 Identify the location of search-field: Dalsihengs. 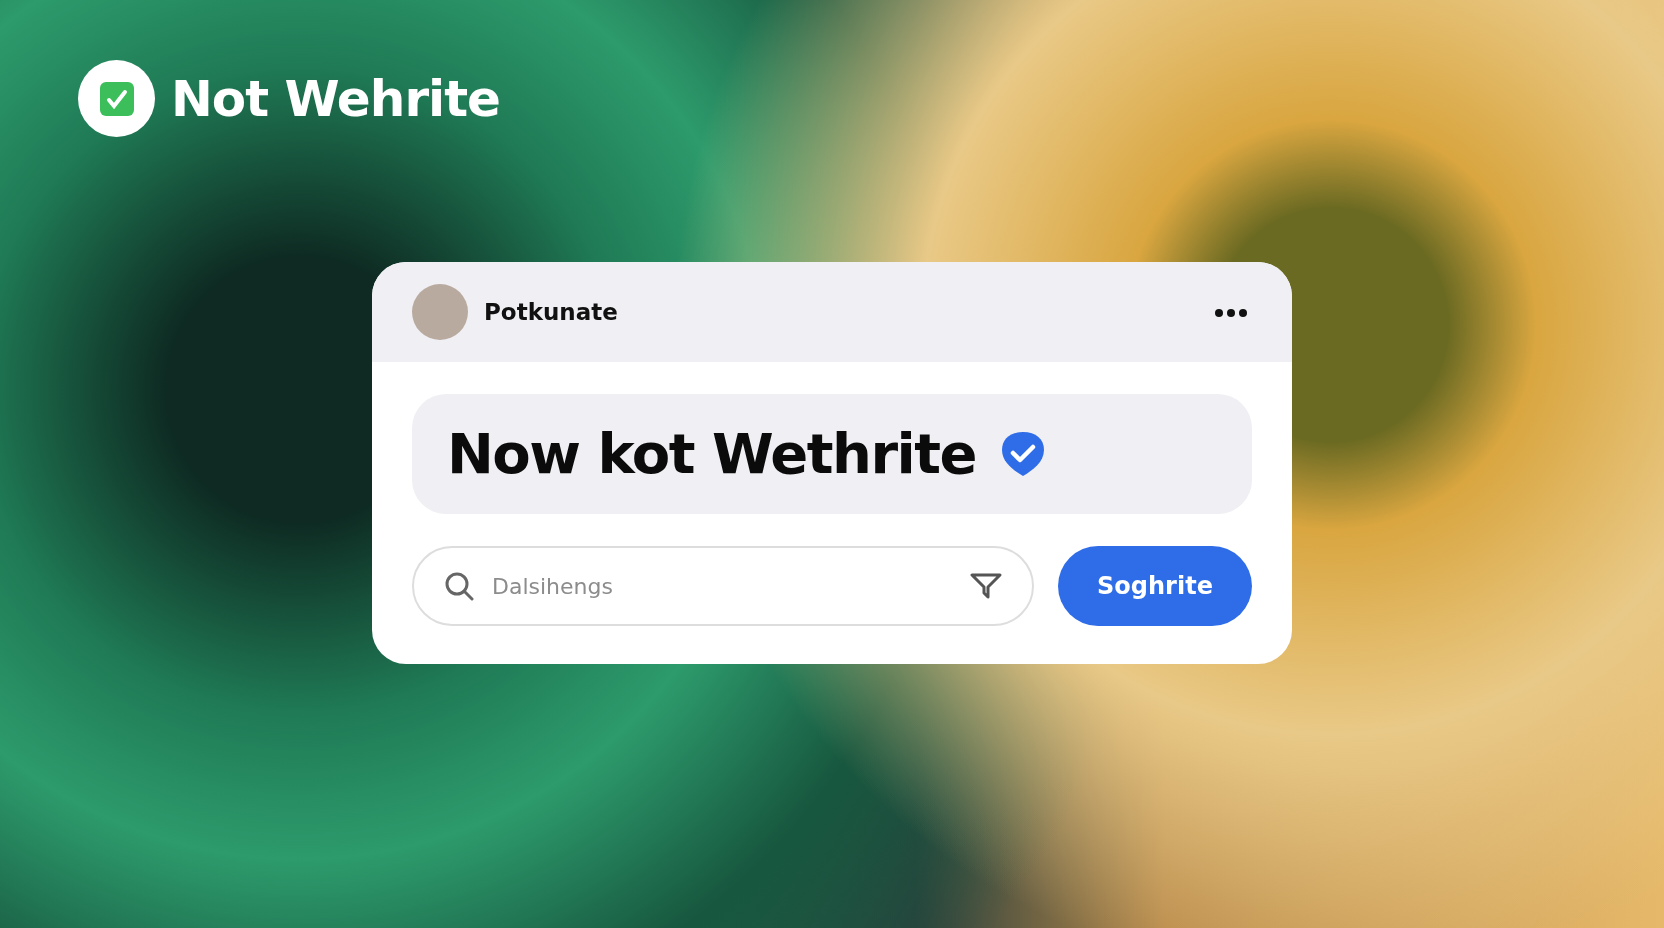
(723, 586).